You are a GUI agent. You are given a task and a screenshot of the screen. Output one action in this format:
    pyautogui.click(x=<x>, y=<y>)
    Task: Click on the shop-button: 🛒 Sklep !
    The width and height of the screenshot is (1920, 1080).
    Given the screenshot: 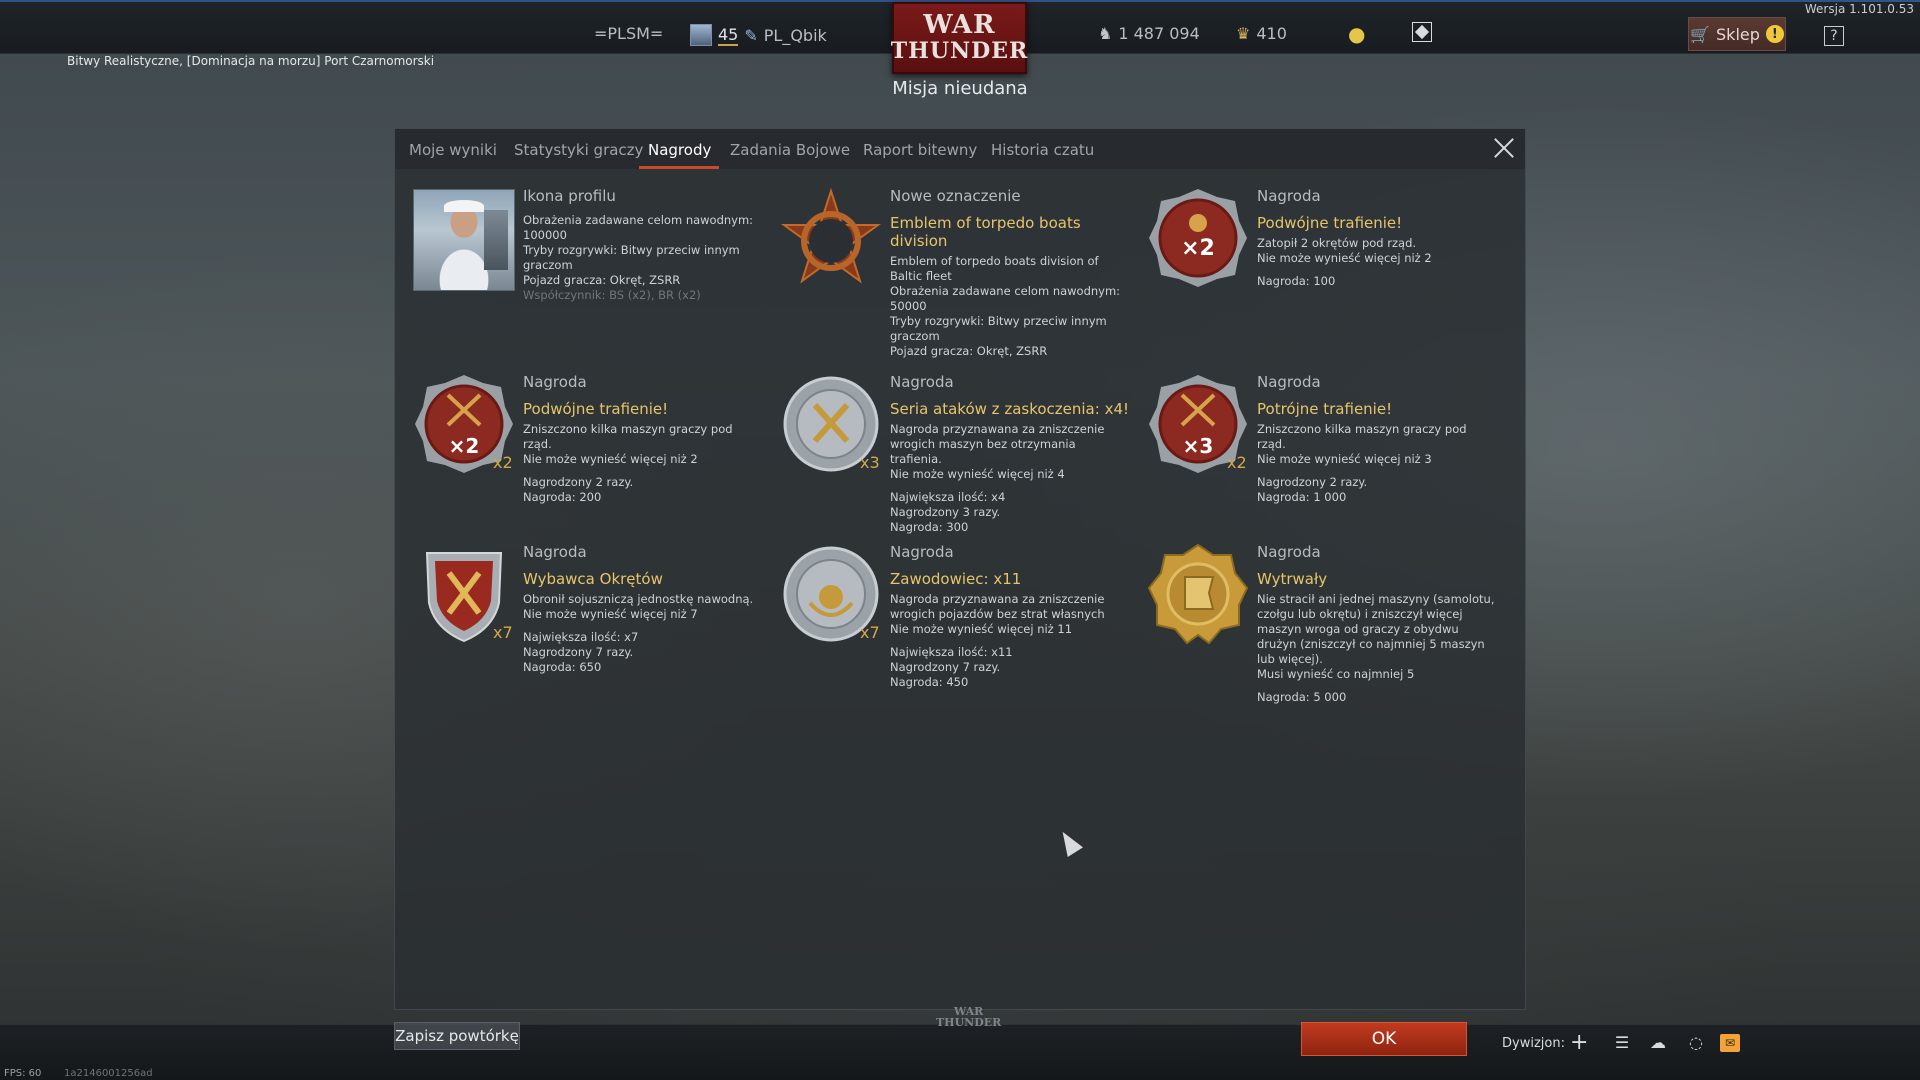 What is the action you would take?
    pyautogui.click(x=1737, y=34)
    